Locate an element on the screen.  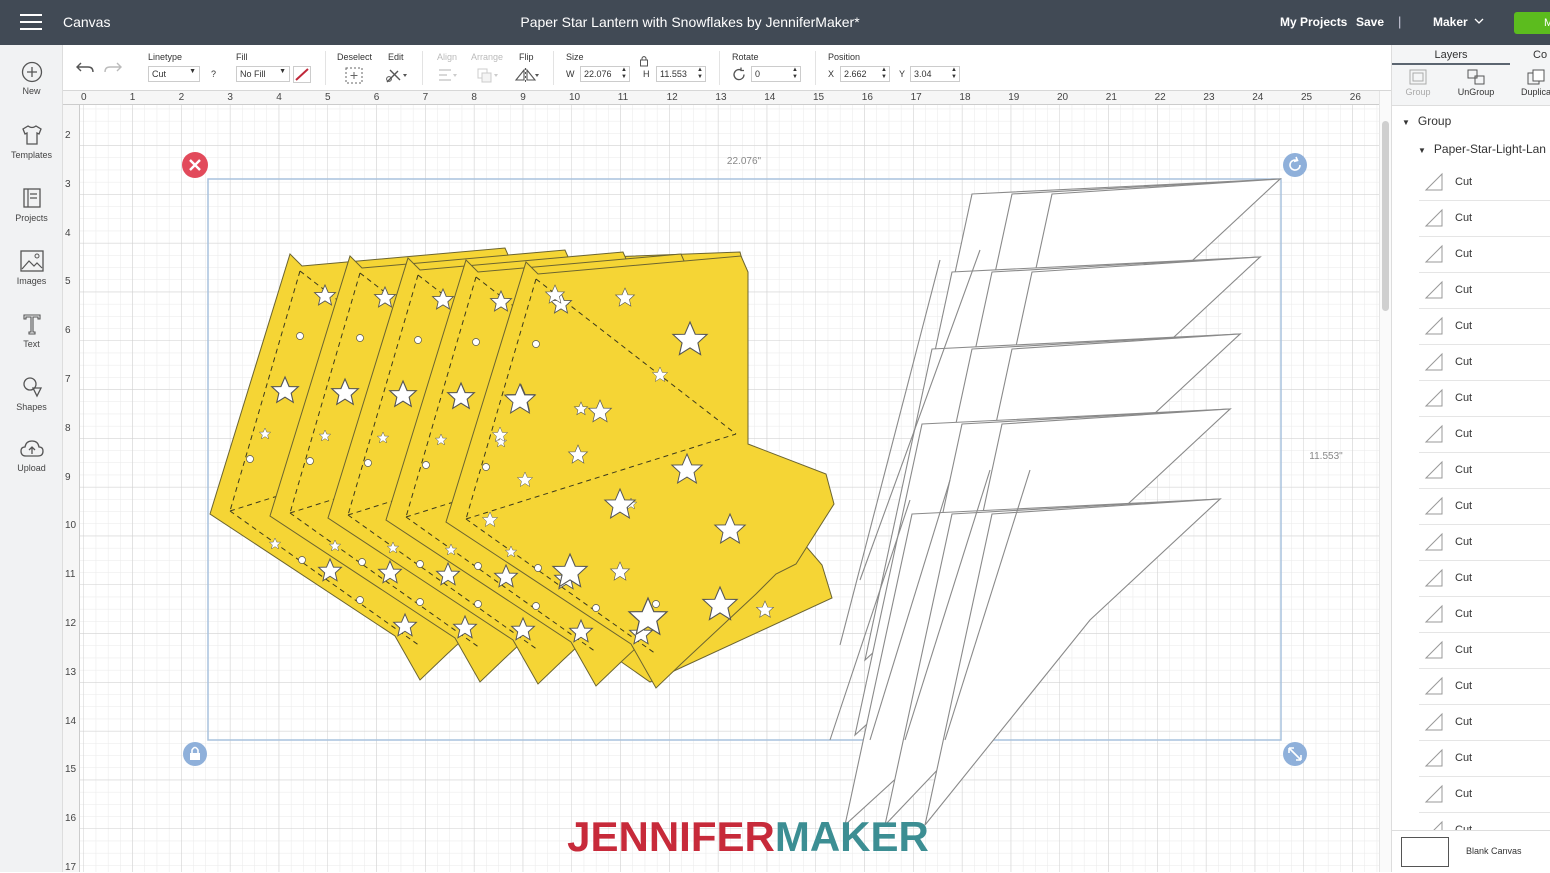
fill-select: No Fill ▼ is located at coordinates (263, 74).